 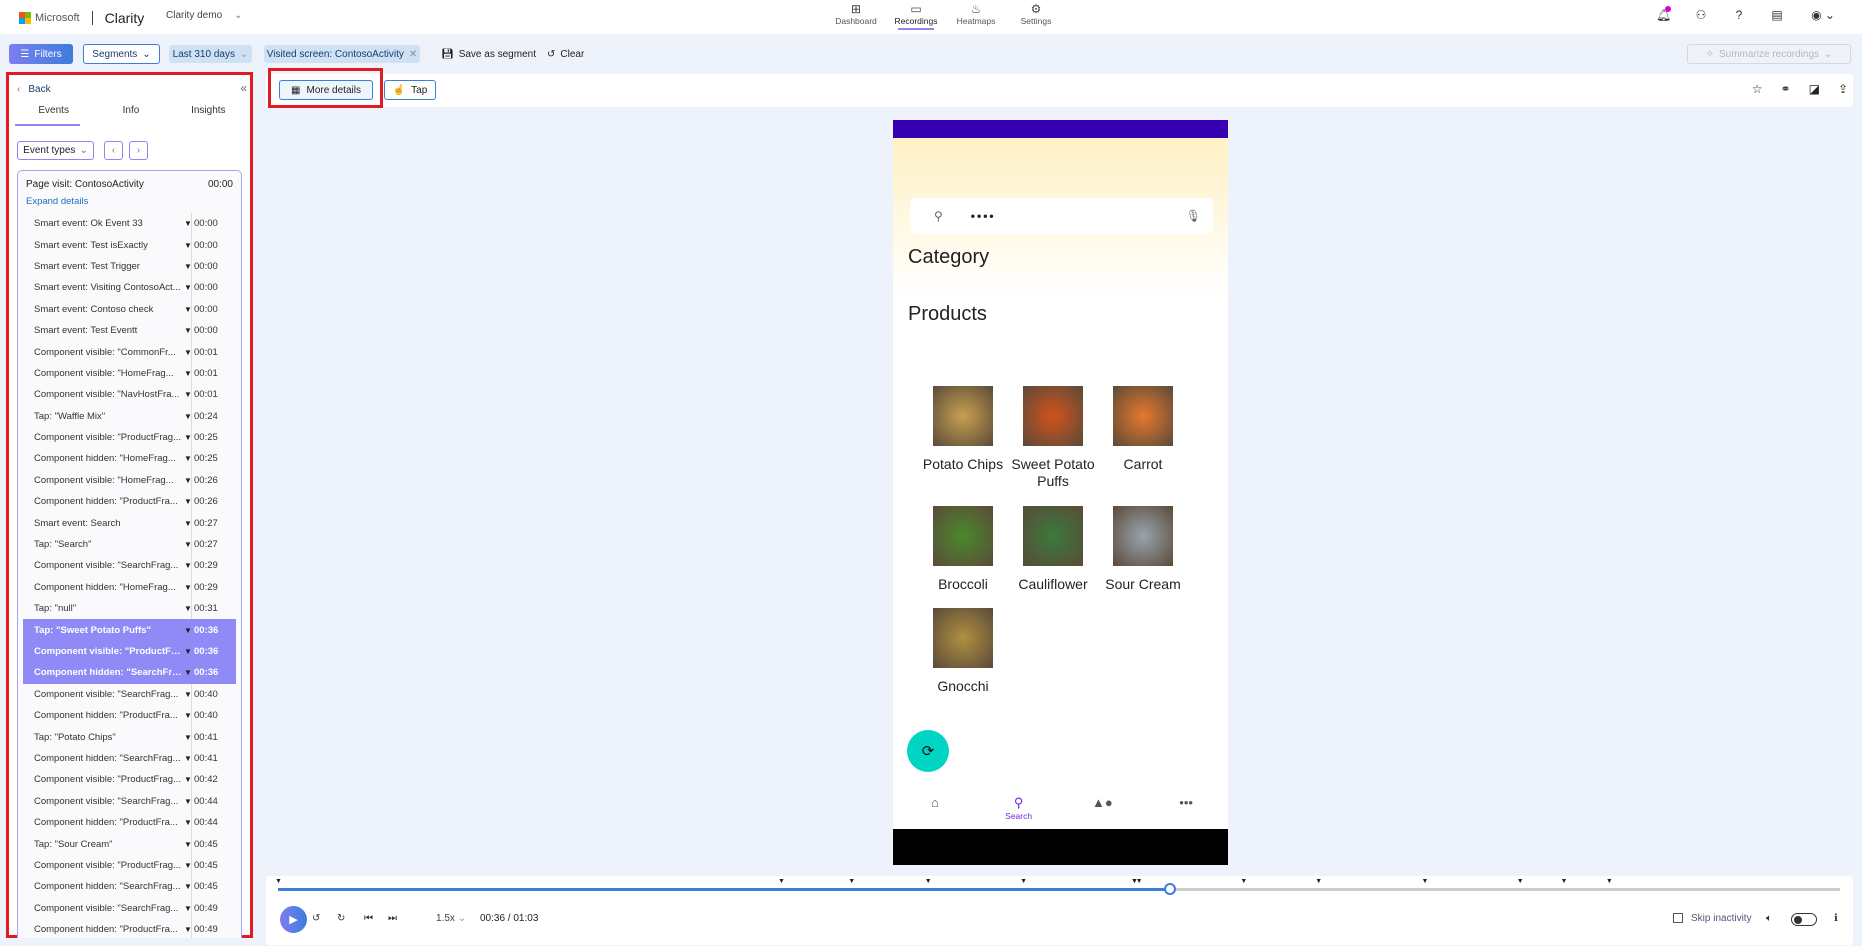 I want to click on product-card: Sour Cream, so click(x=1143, y=549).